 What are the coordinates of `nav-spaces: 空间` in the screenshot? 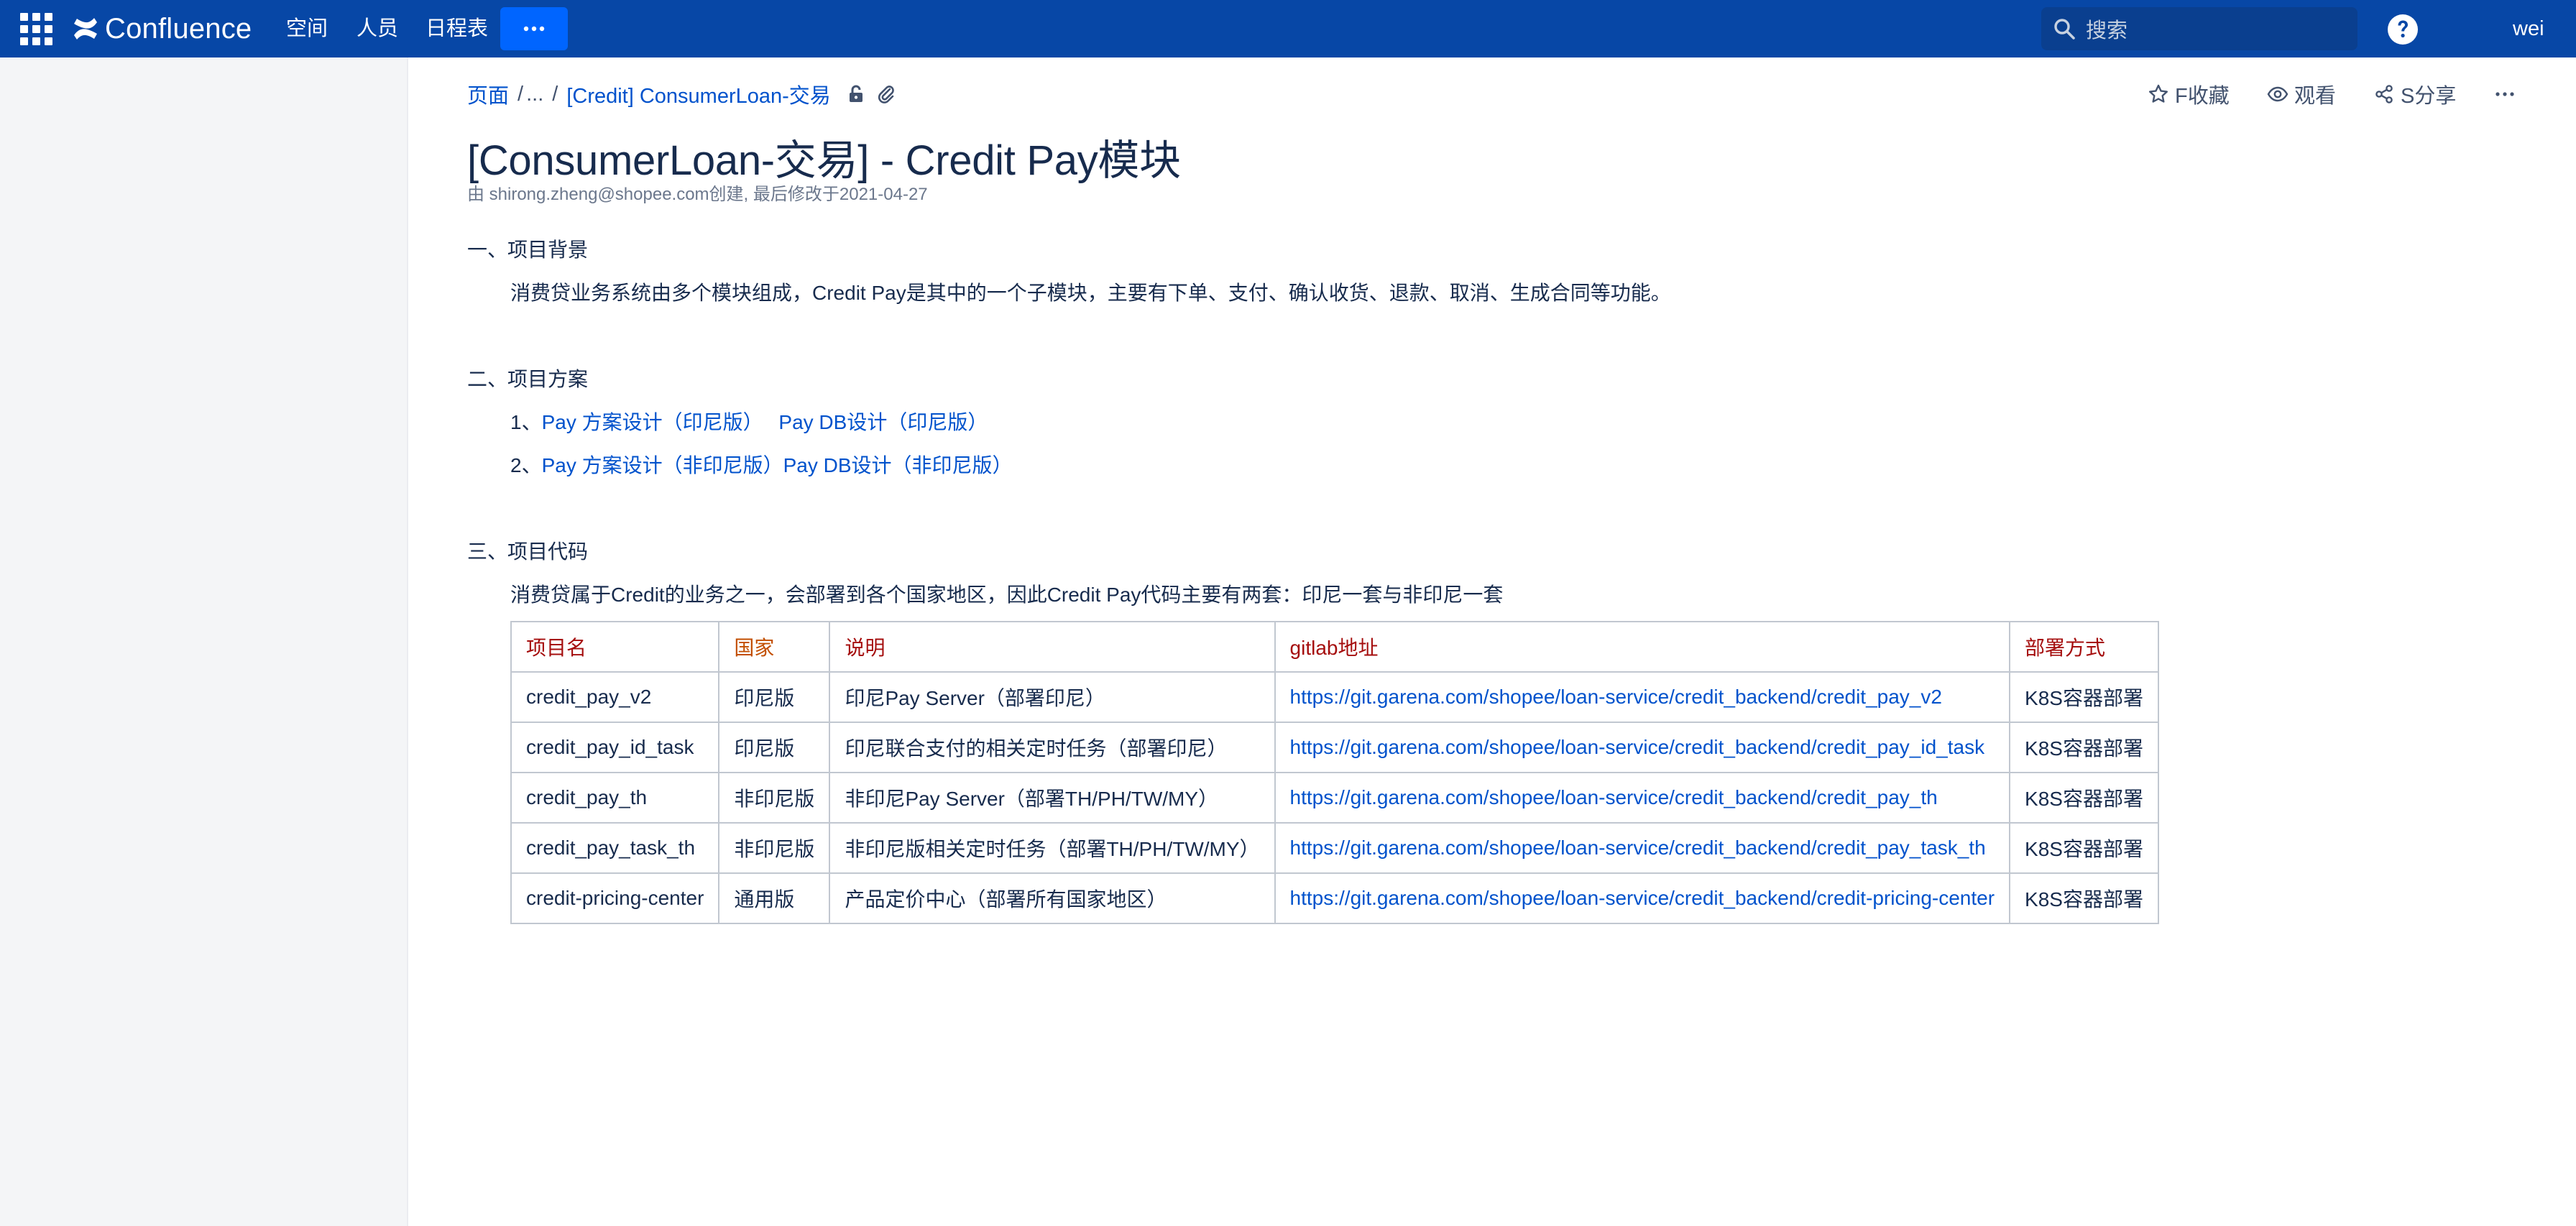 It's located at (307, 29).